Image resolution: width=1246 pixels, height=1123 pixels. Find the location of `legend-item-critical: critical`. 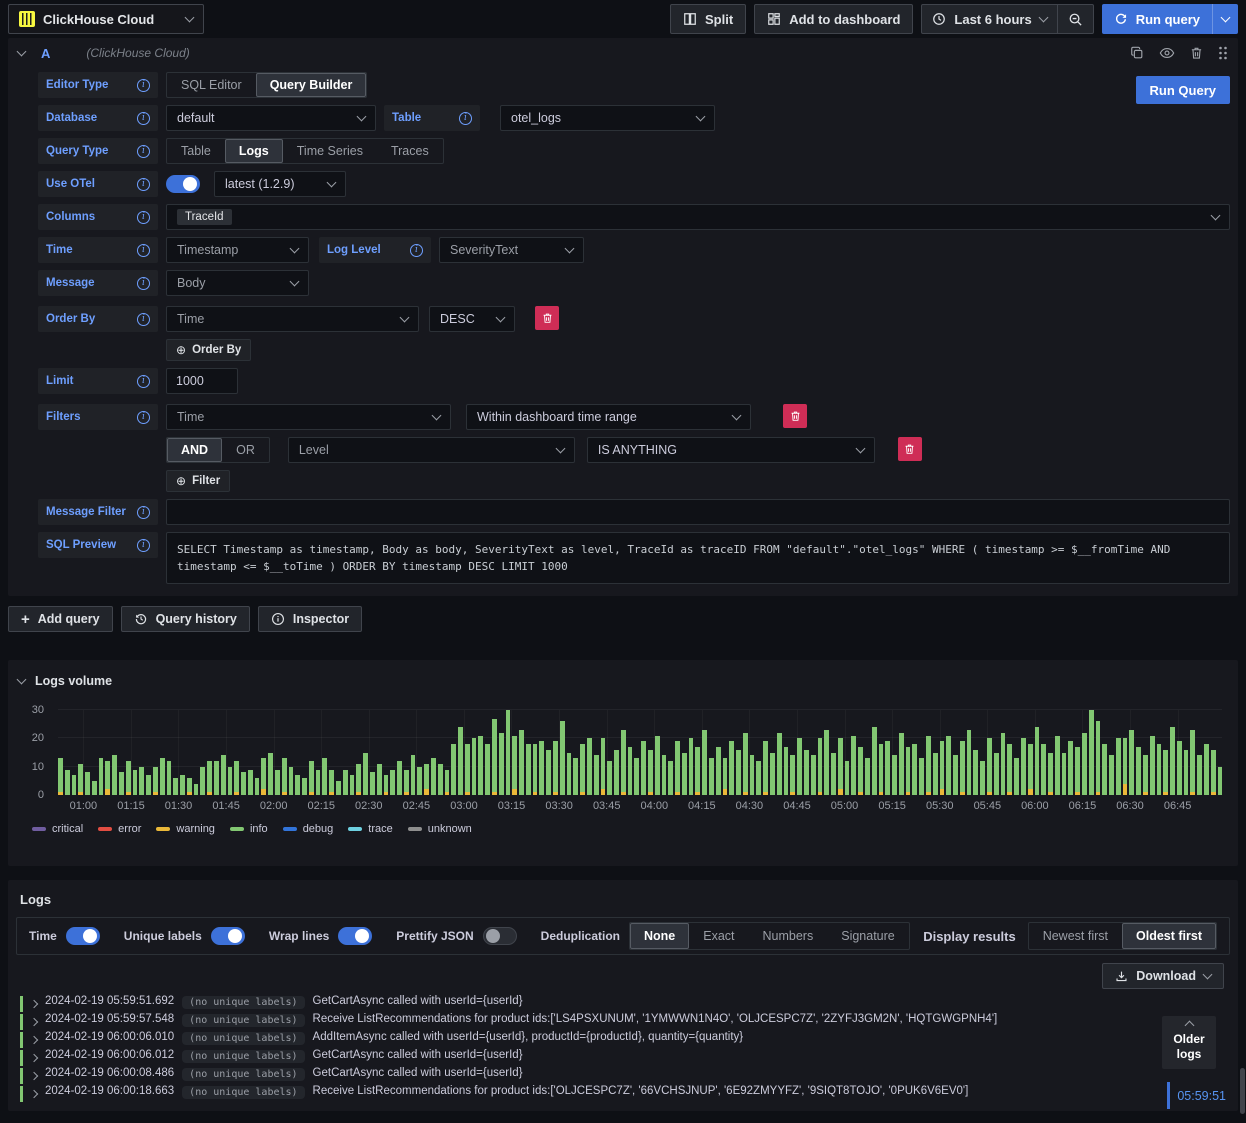

legend-item-critical: critical is located at coordinates (57, 829).